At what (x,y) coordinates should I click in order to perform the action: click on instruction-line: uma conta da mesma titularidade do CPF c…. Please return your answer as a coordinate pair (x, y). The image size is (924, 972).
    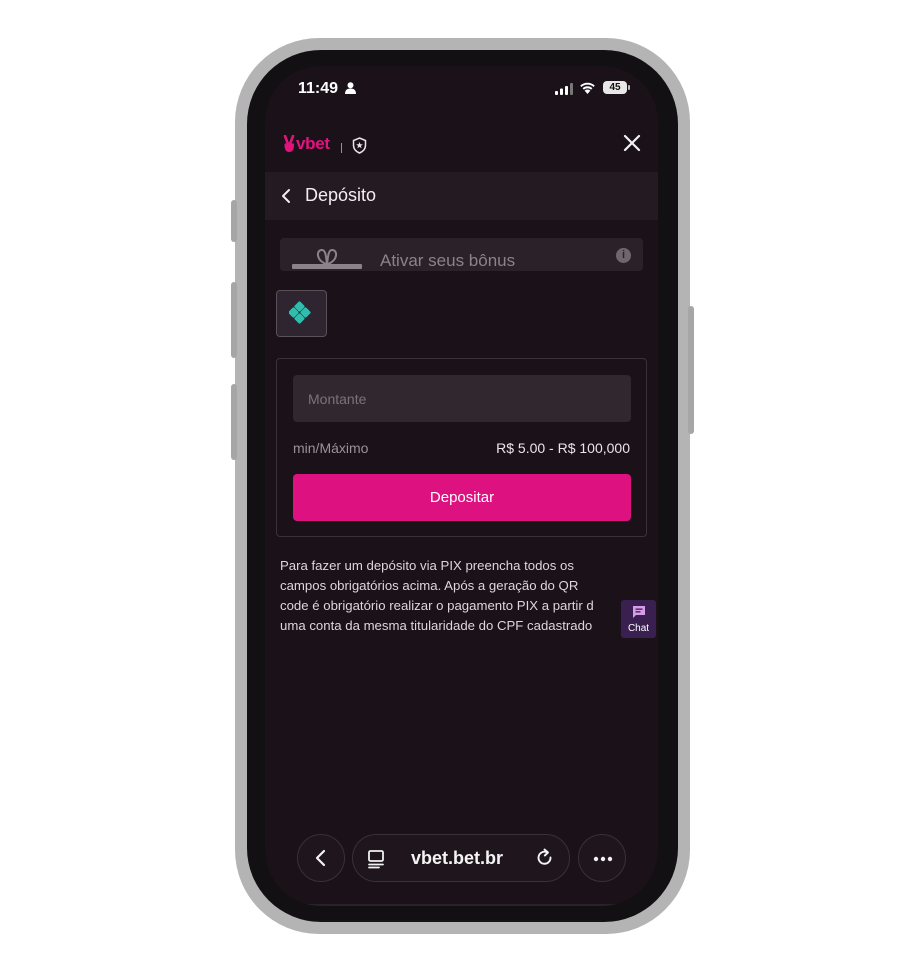
    Looking at the image, I should click on (436, 625).